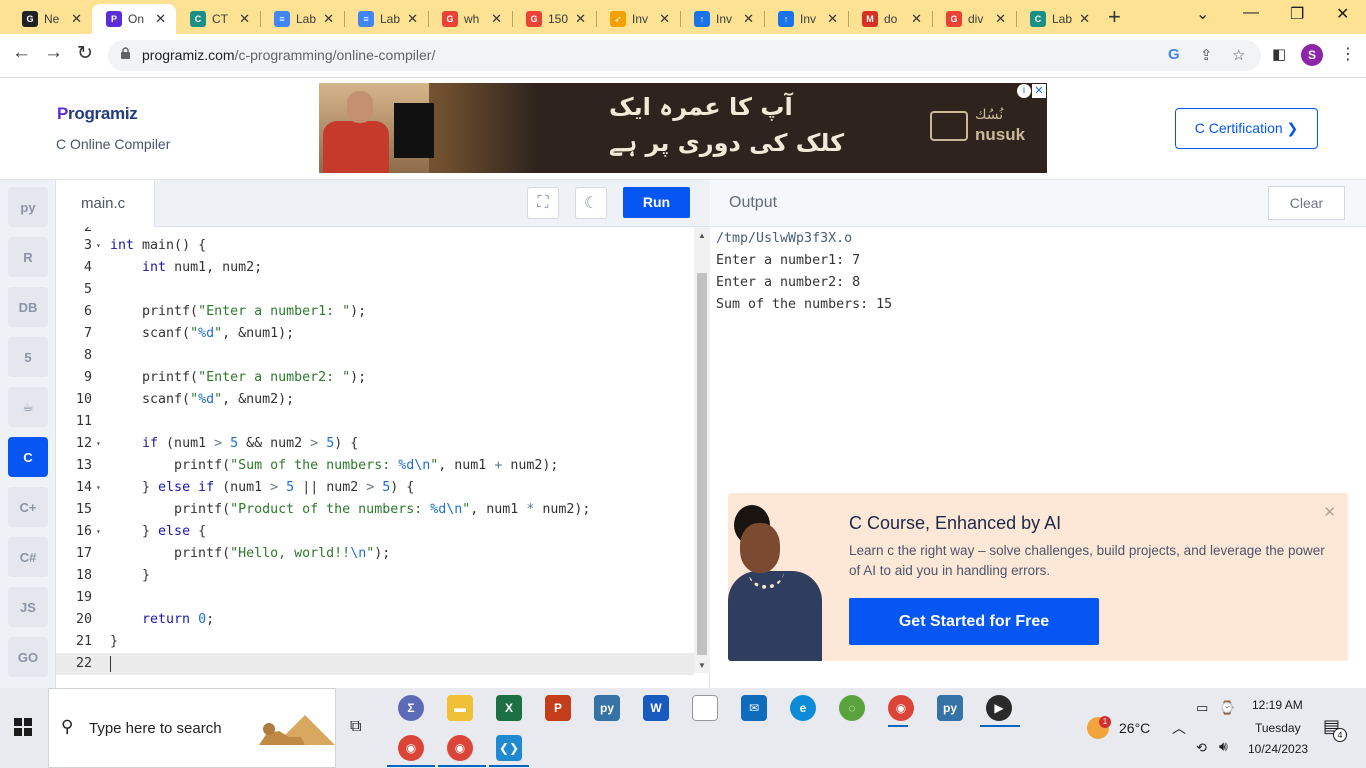  What do you see at coordinates (1251, 13) in the screenshot?
I see `minimize-icon: —` at bounding box center [1251, 13].